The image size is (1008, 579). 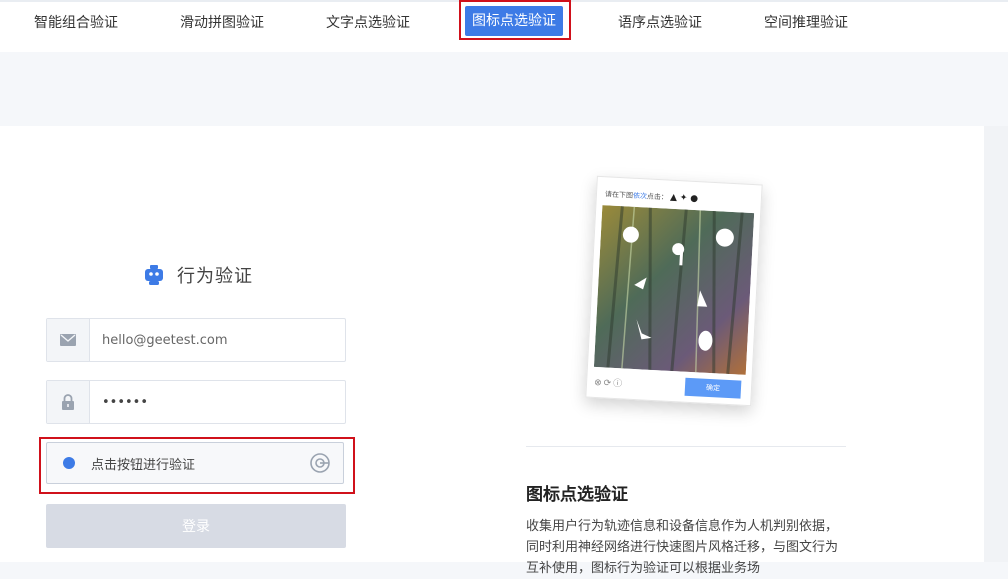 I want to click on login-title: 行为验证, so click(x=215, y=276).